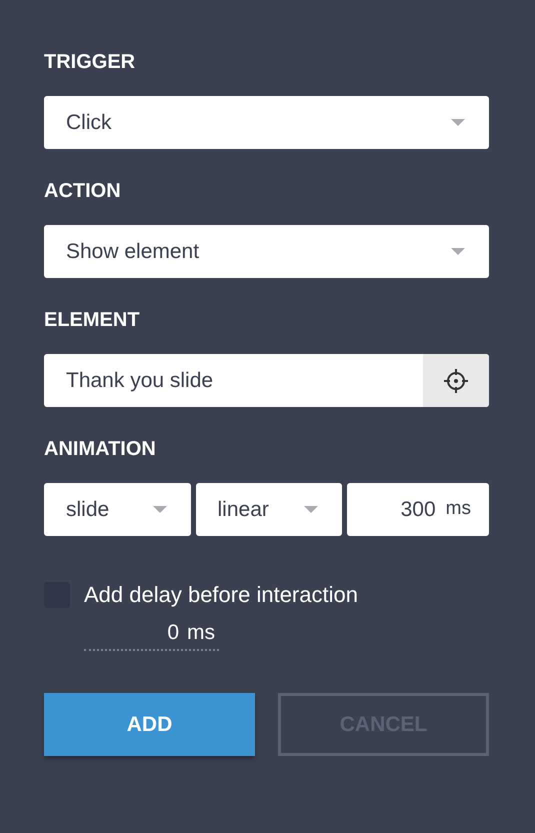 This screenshot has height=833, width=535. What do you see at coordinates (117, 509) in the screenshot?
I see `dropdown: slide` at bounding box center [117, 509].